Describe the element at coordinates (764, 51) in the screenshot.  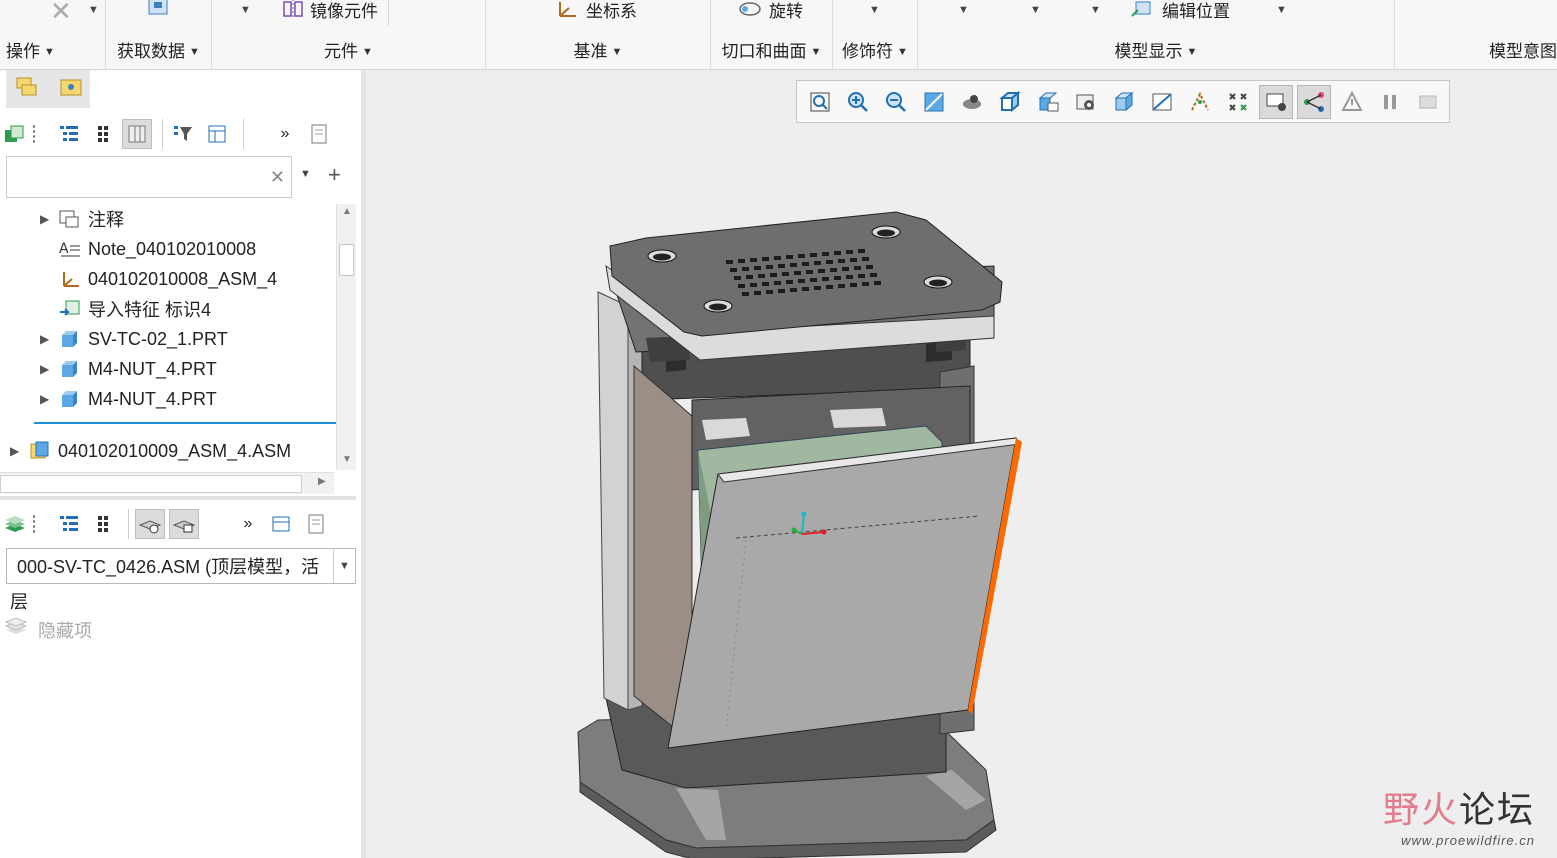
I see `group-label-cuts-surfaces: 切口和曲面` at that location.